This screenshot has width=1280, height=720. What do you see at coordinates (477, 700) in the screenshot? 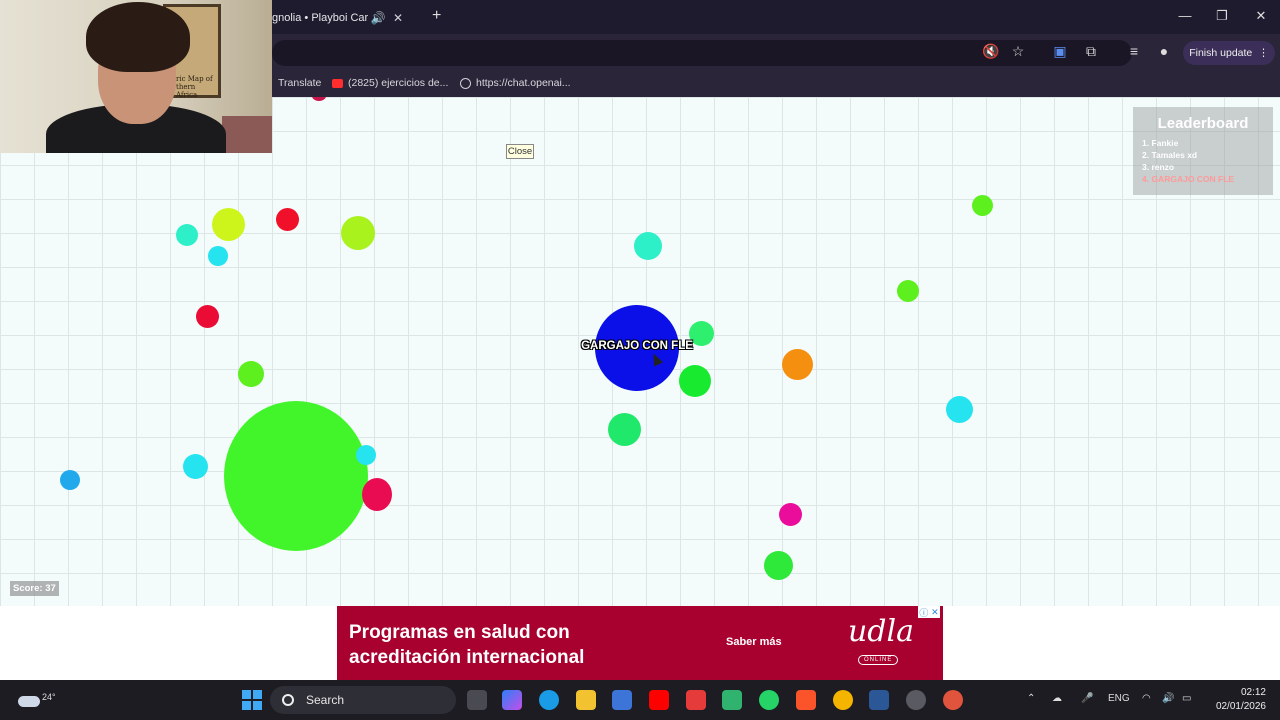
I see `task-view-icon` at bounding box center [477, 700].